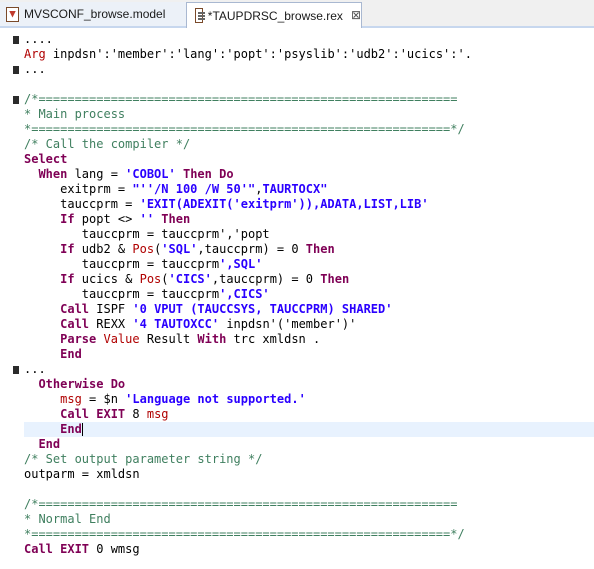 The height and width of the screenshot is (569, 594). I want to click on code-token: 'EXIT(ADEXIT('exitprm')),ADATA,LIST,LIB', so click(284, 204).